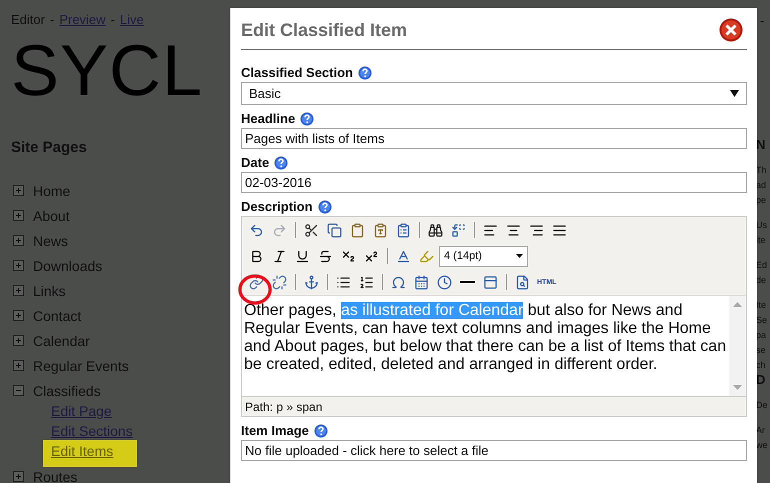 This screenshot has height=483, width=770. I want to click on strikethrough-icon, so click(325, 256).